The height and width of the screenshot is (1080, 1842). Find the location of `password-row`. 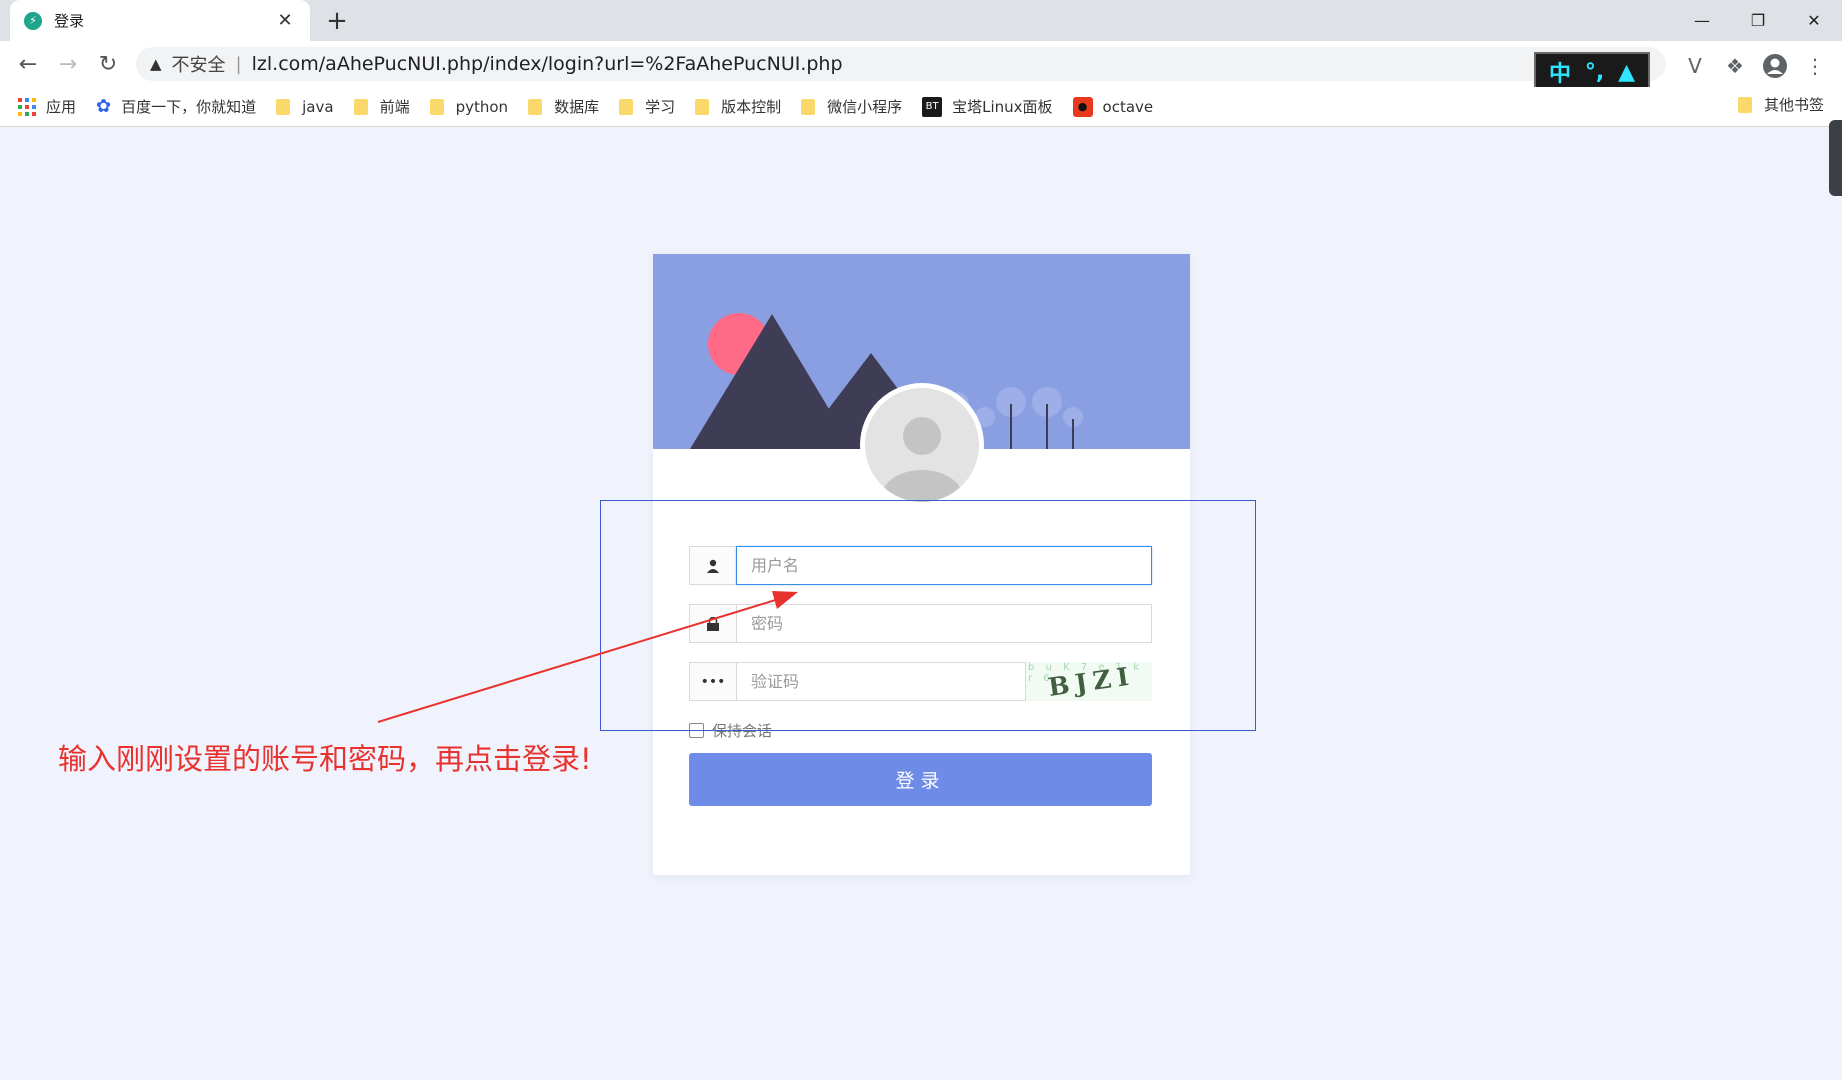

password-row is located at coordinates (920, 623).